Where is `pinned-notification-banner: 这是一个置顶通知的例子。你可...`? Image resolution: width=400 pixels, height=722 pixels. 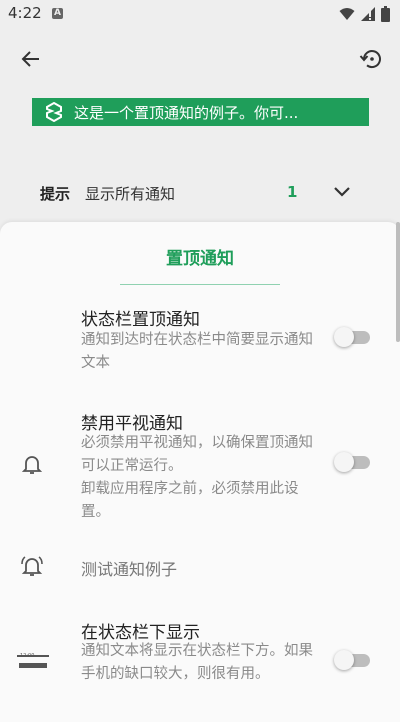
pinned-notification-banner: 这是一个置顶通知的例子。你可... is located at coordinates (200, 112).